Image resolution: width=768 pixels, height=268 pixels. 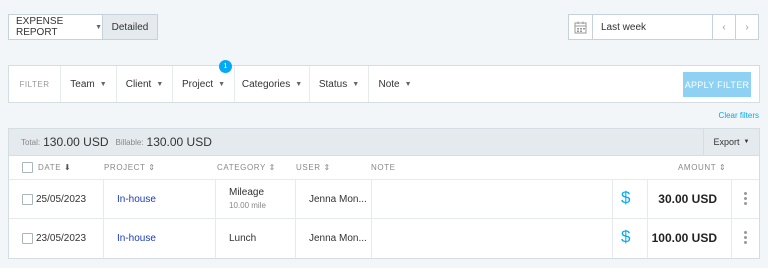 What do you see at coordinates (125, 167) in the screenshot?
I see `column-project-label: PROJECT` at bounding box center [125, 167].